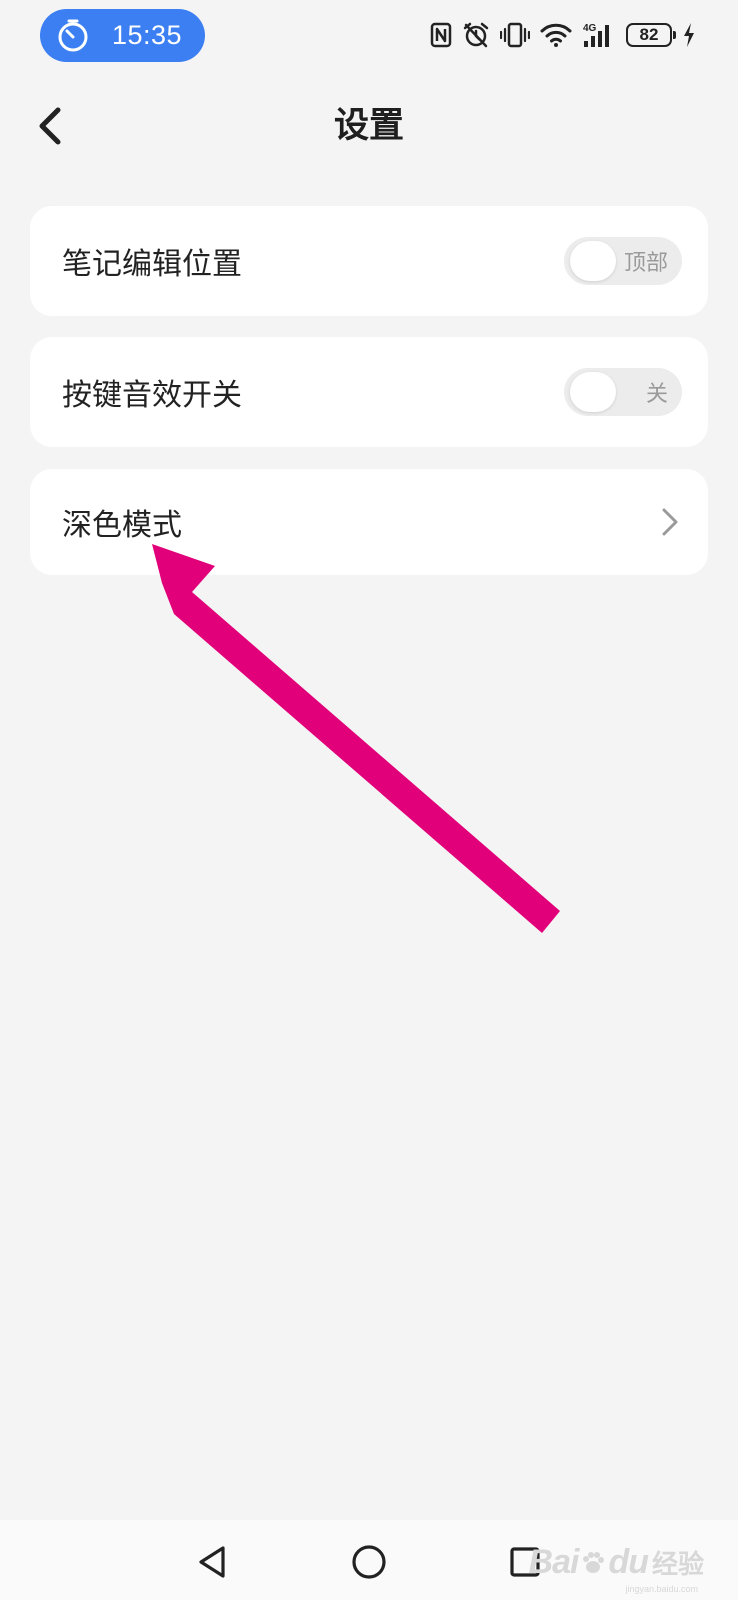 This screenshot has height=1600, width=738. I want to click on note-position-toggle: 顶部, so click(623, 261).